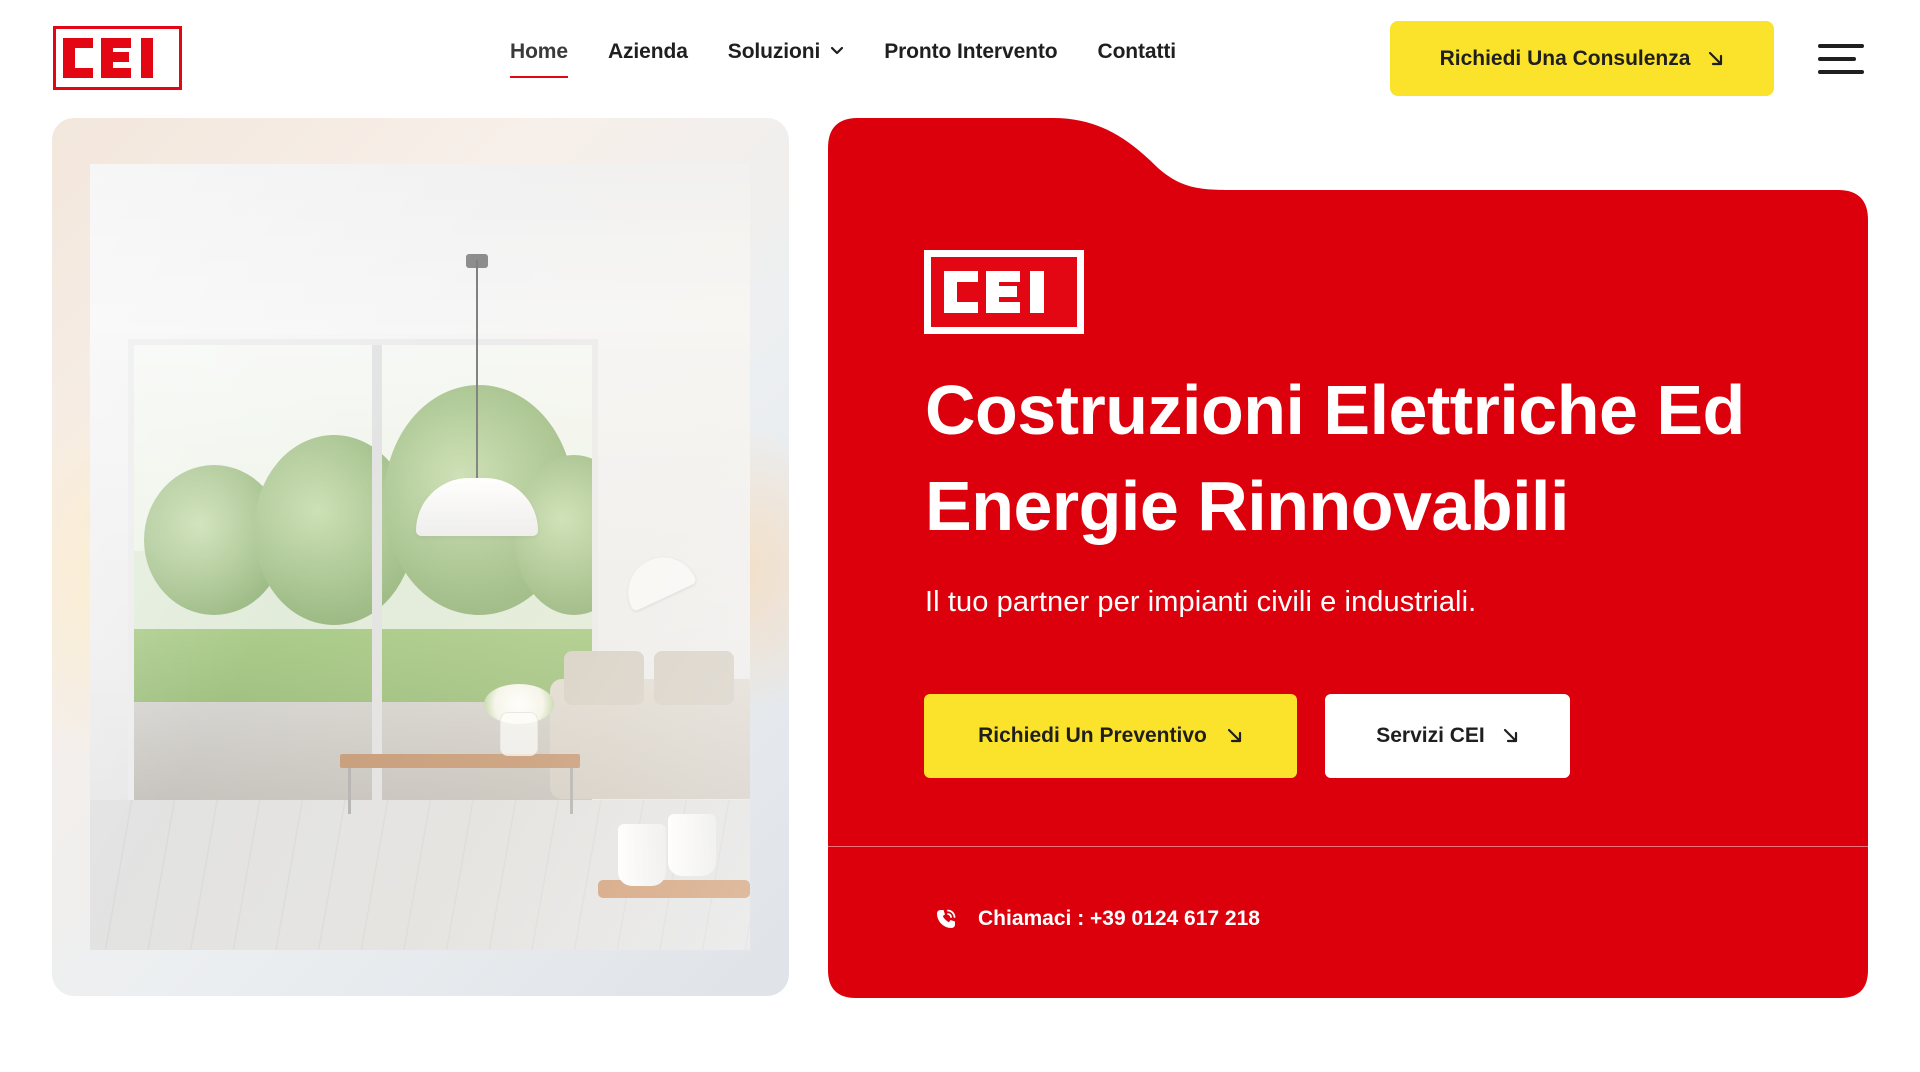 Image resolution: width=1920 pixels, height=1072 pixels. What do you see at coordinates (786, 60) in the screenshot?
I see `nav-item-soluzioni: Soluzioni` at bounding box center [786, 60].